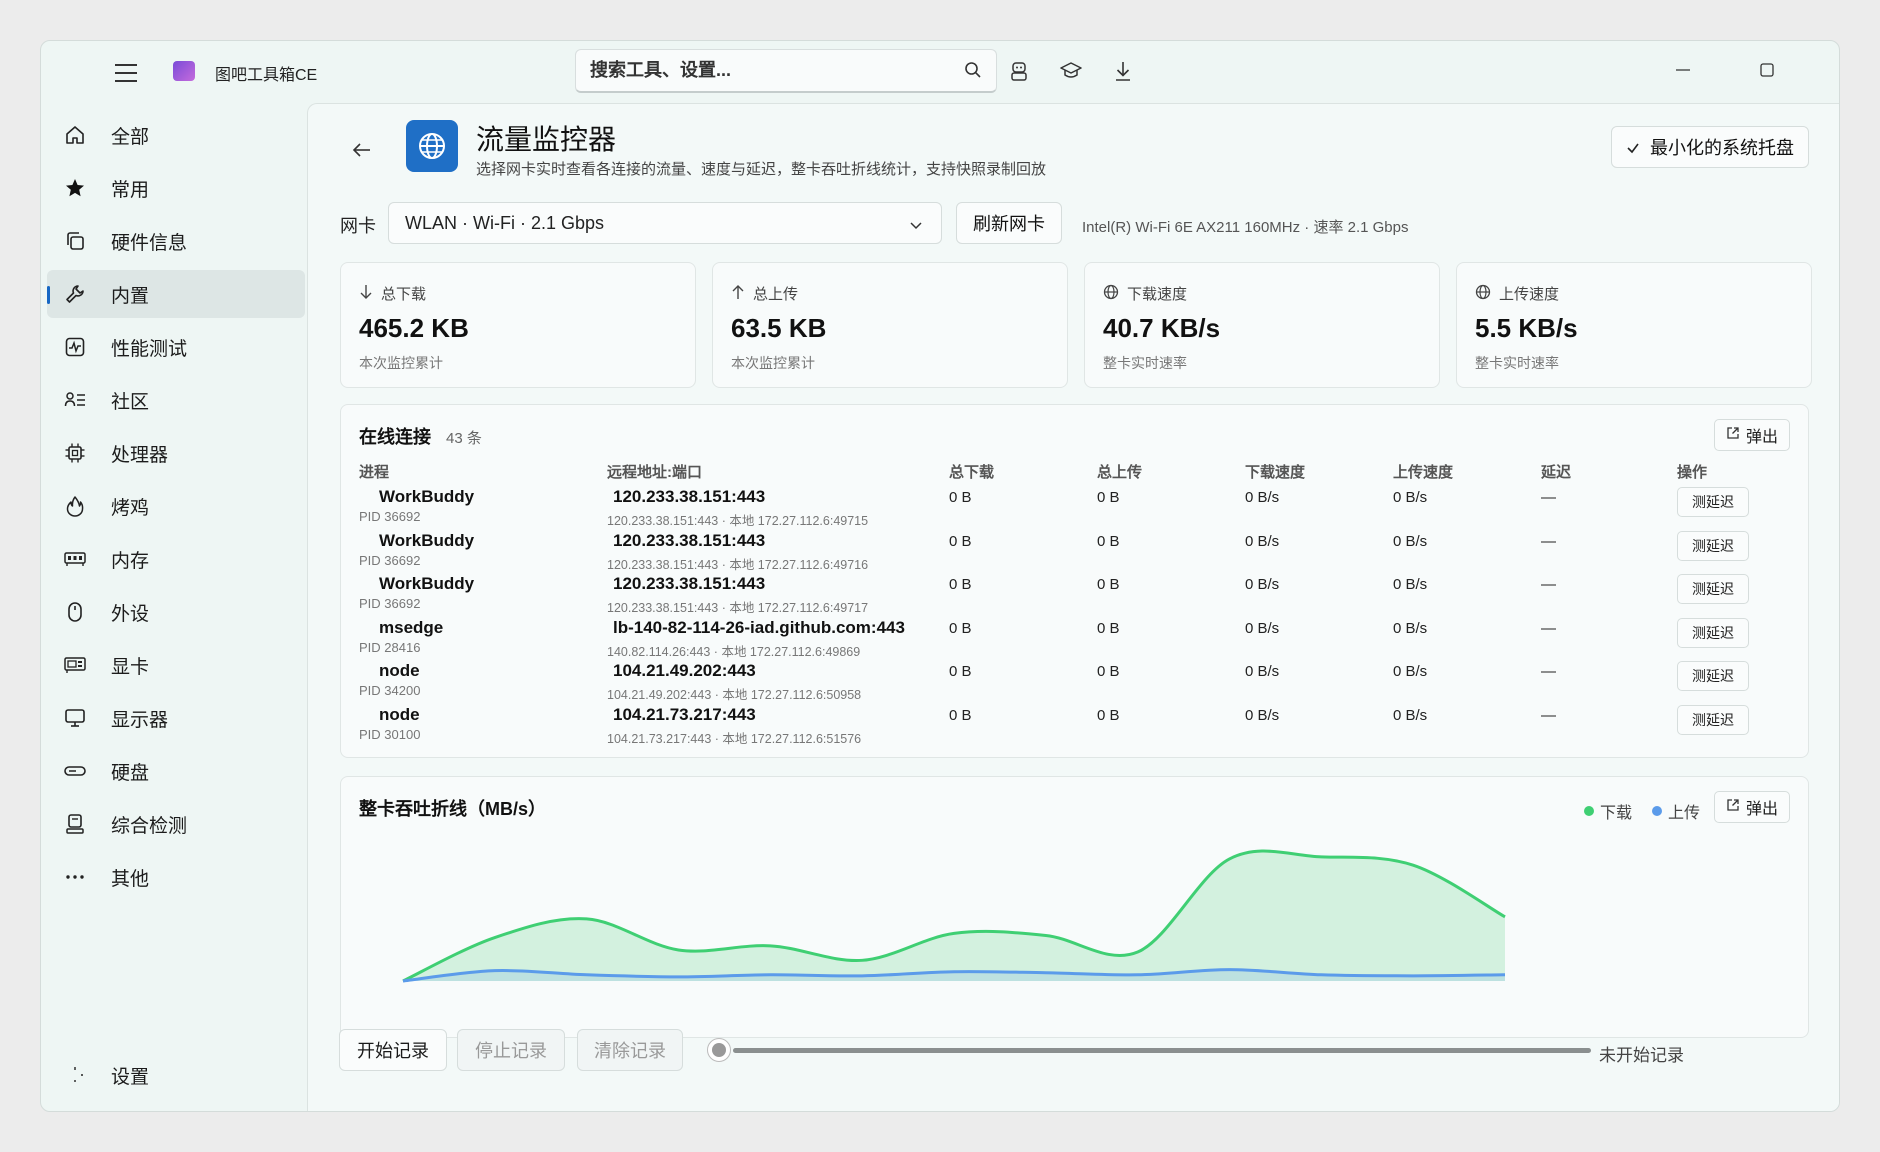 The width and height of the screenshot is (1880, 1152). What do you see at coordinates (75, 347) in the screenshot?
I see `pulse-icon` at bounding box center [75, 347].